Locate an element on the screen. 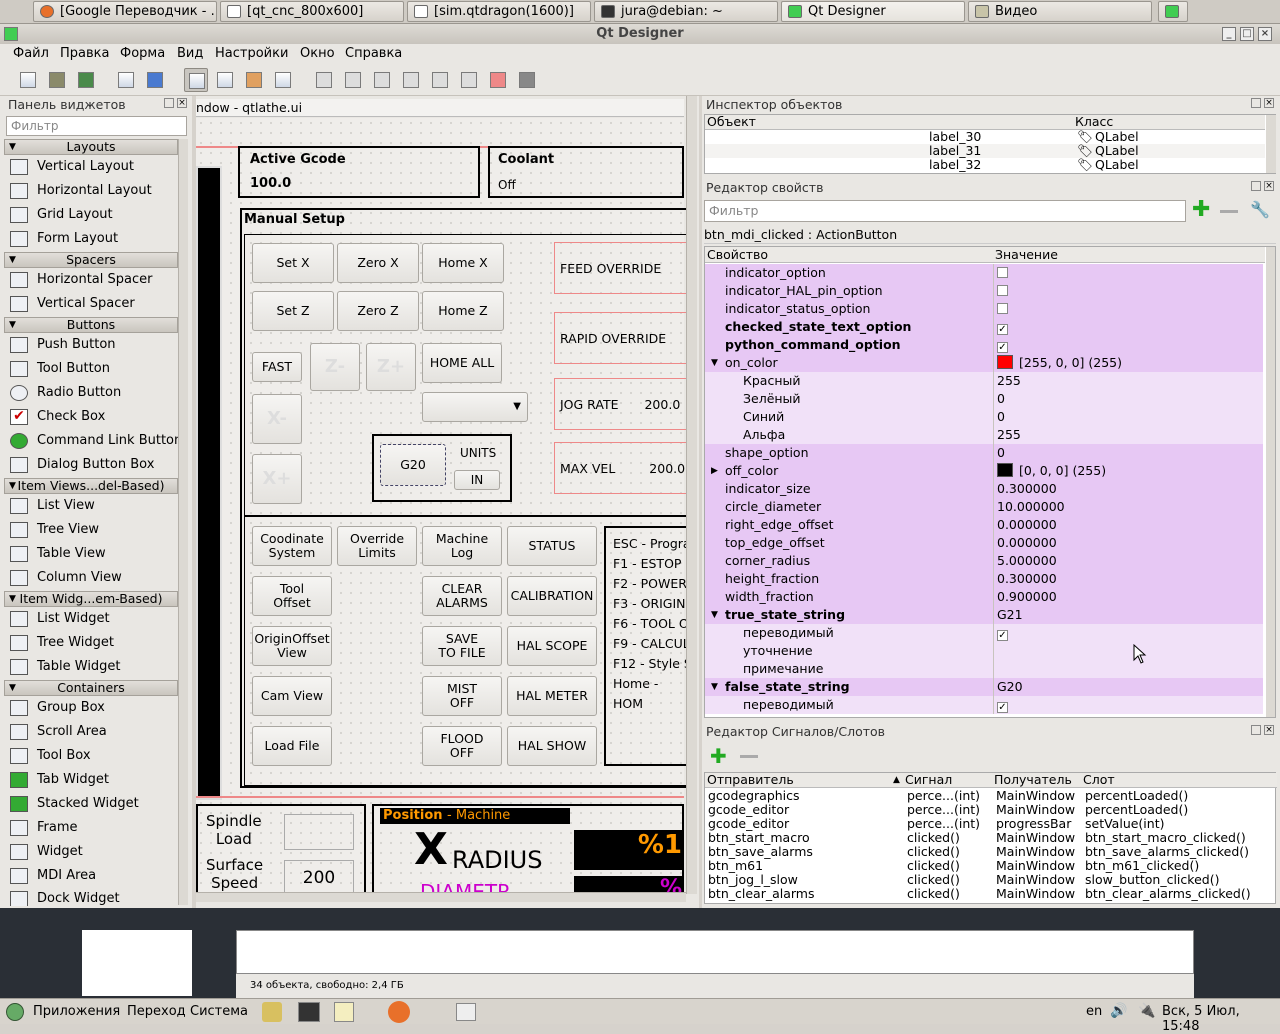 This screenshot has width=1280, height=1034. object-row: label_30 🏷 QLabel is located at coordinates (985, 137).